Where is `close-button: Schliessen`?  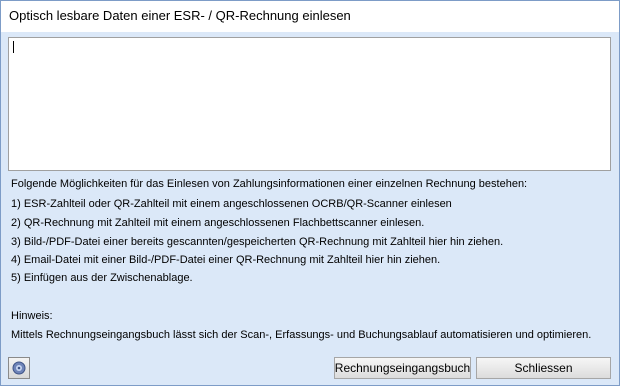
close-button: Schliessen is located at coordinates (543, 368).